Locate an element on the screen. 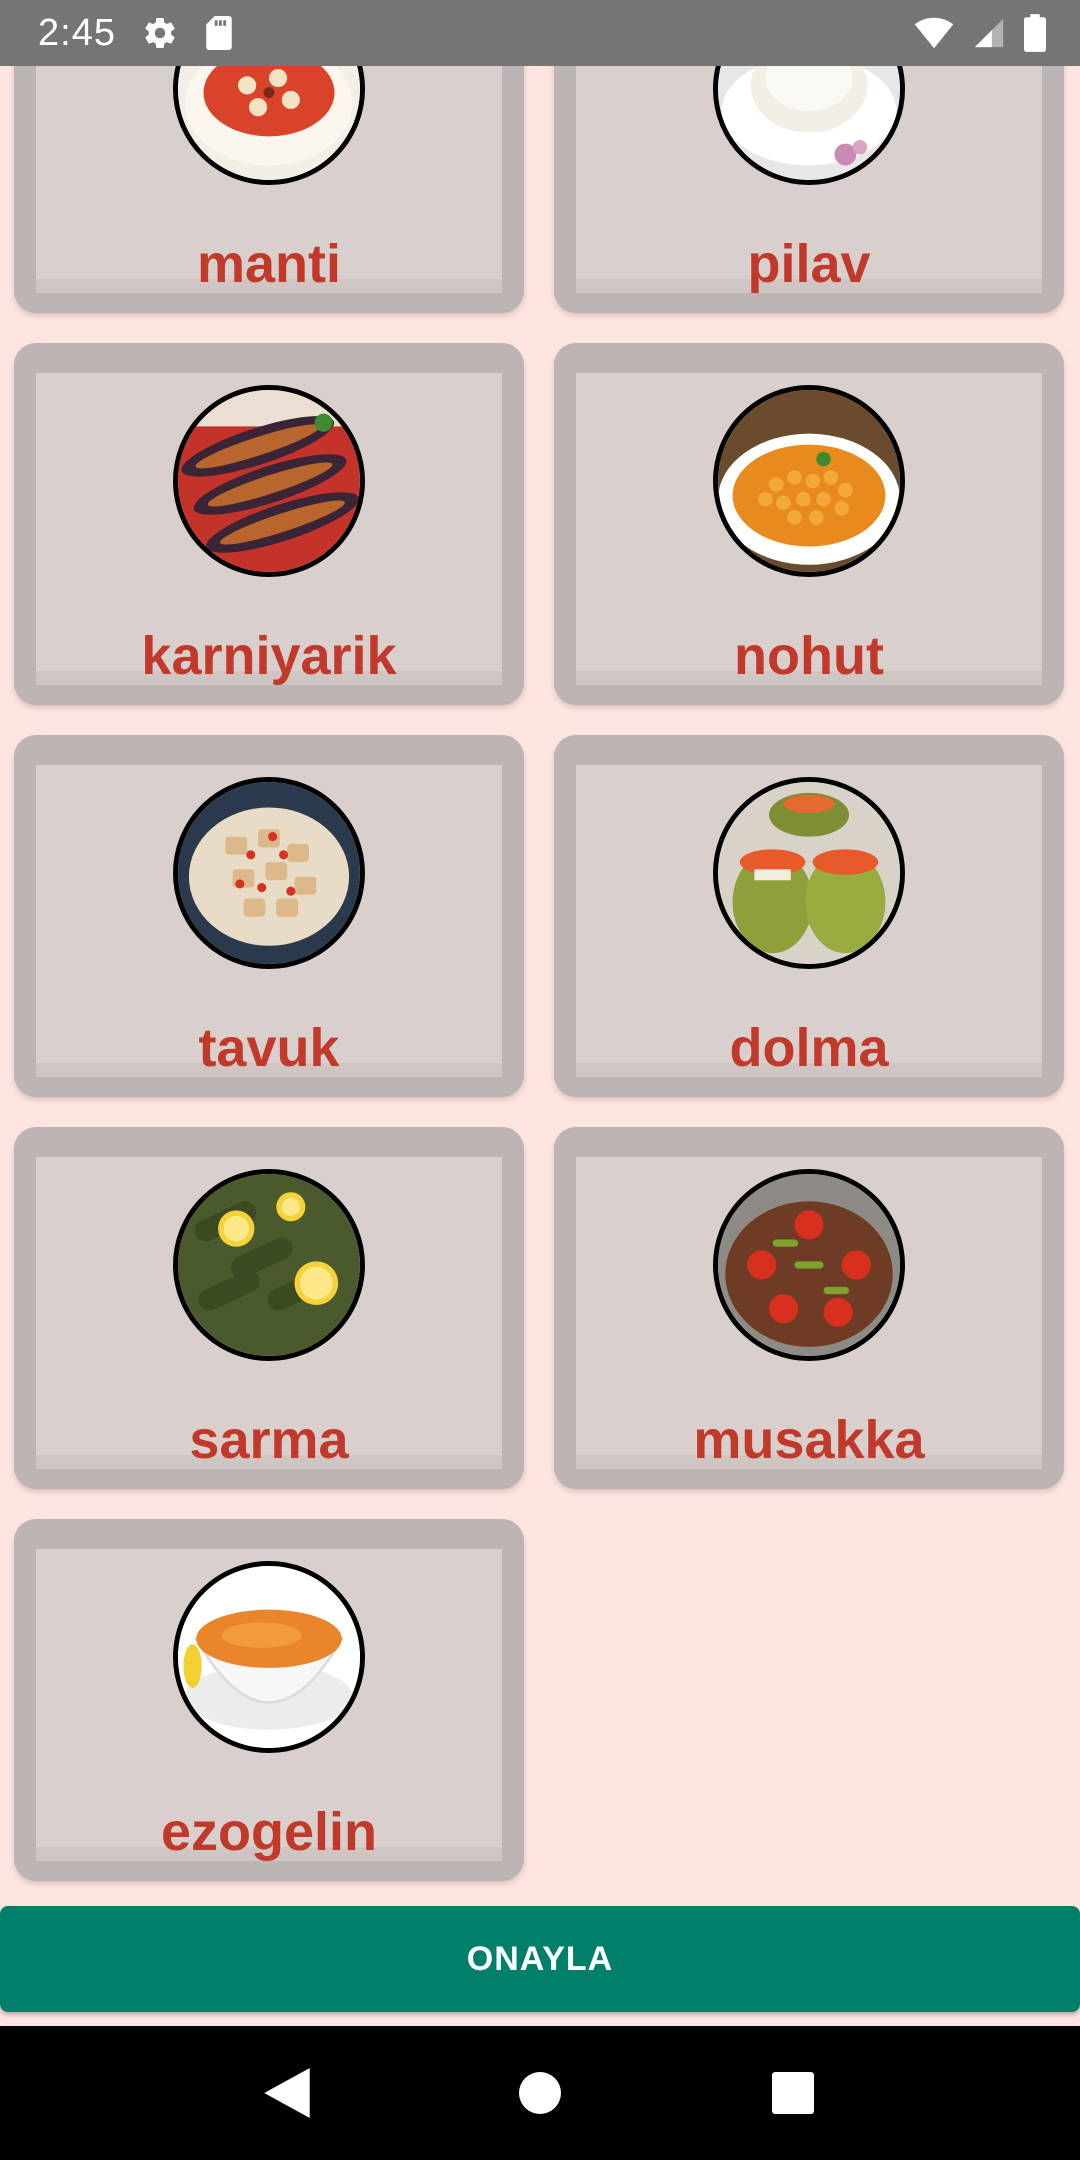 The height and width of the screenshot is (2160, 1080). dish-label: karniyarik is located at coordinates (269, 656).